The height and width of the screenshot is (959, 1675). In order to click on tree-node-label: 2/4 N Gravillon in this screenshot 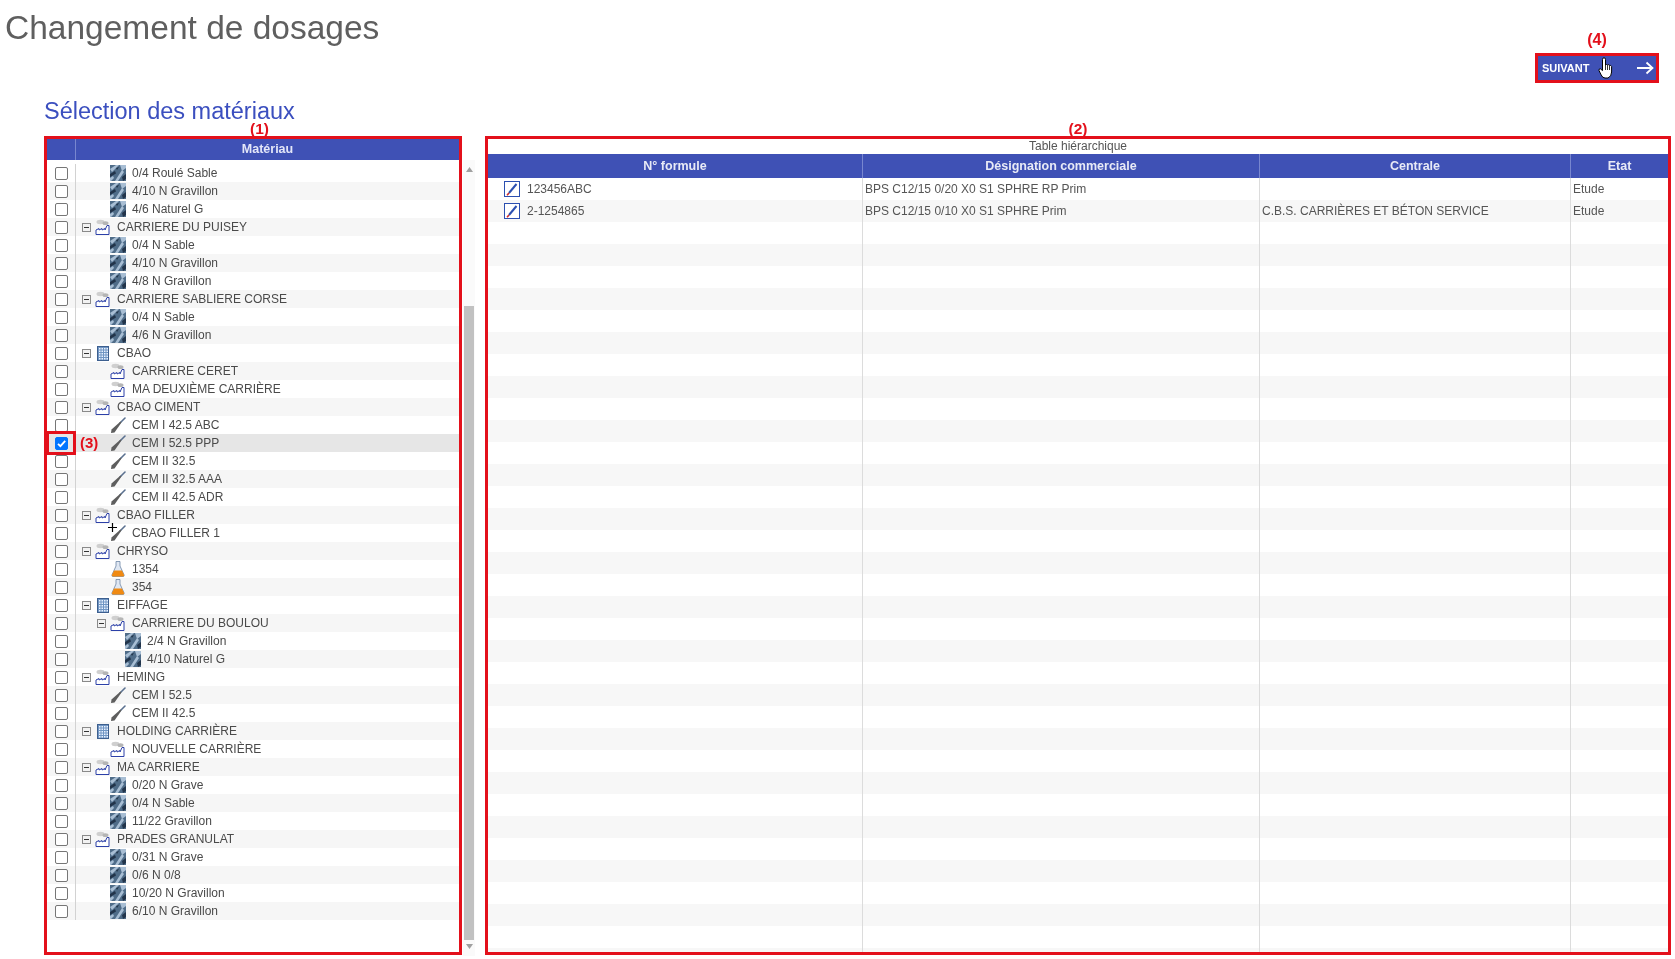, I will do `click(187, 641)`.